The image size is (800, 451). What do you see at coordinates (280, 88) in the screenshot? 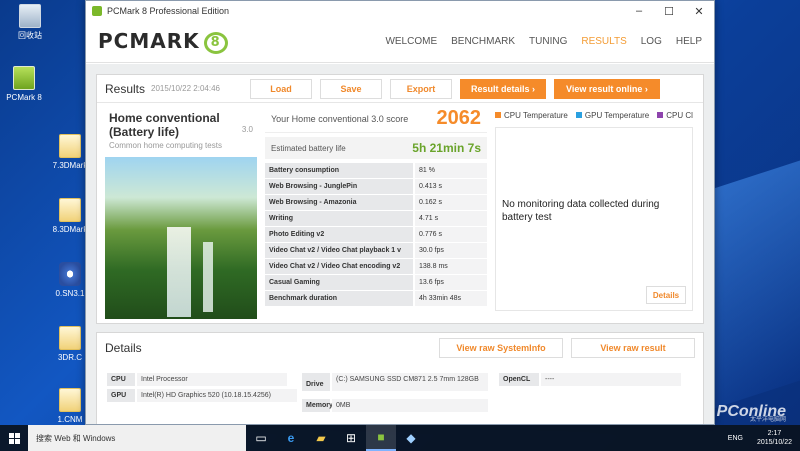
I see `load-button: Load` at bounding box center [280, 88].